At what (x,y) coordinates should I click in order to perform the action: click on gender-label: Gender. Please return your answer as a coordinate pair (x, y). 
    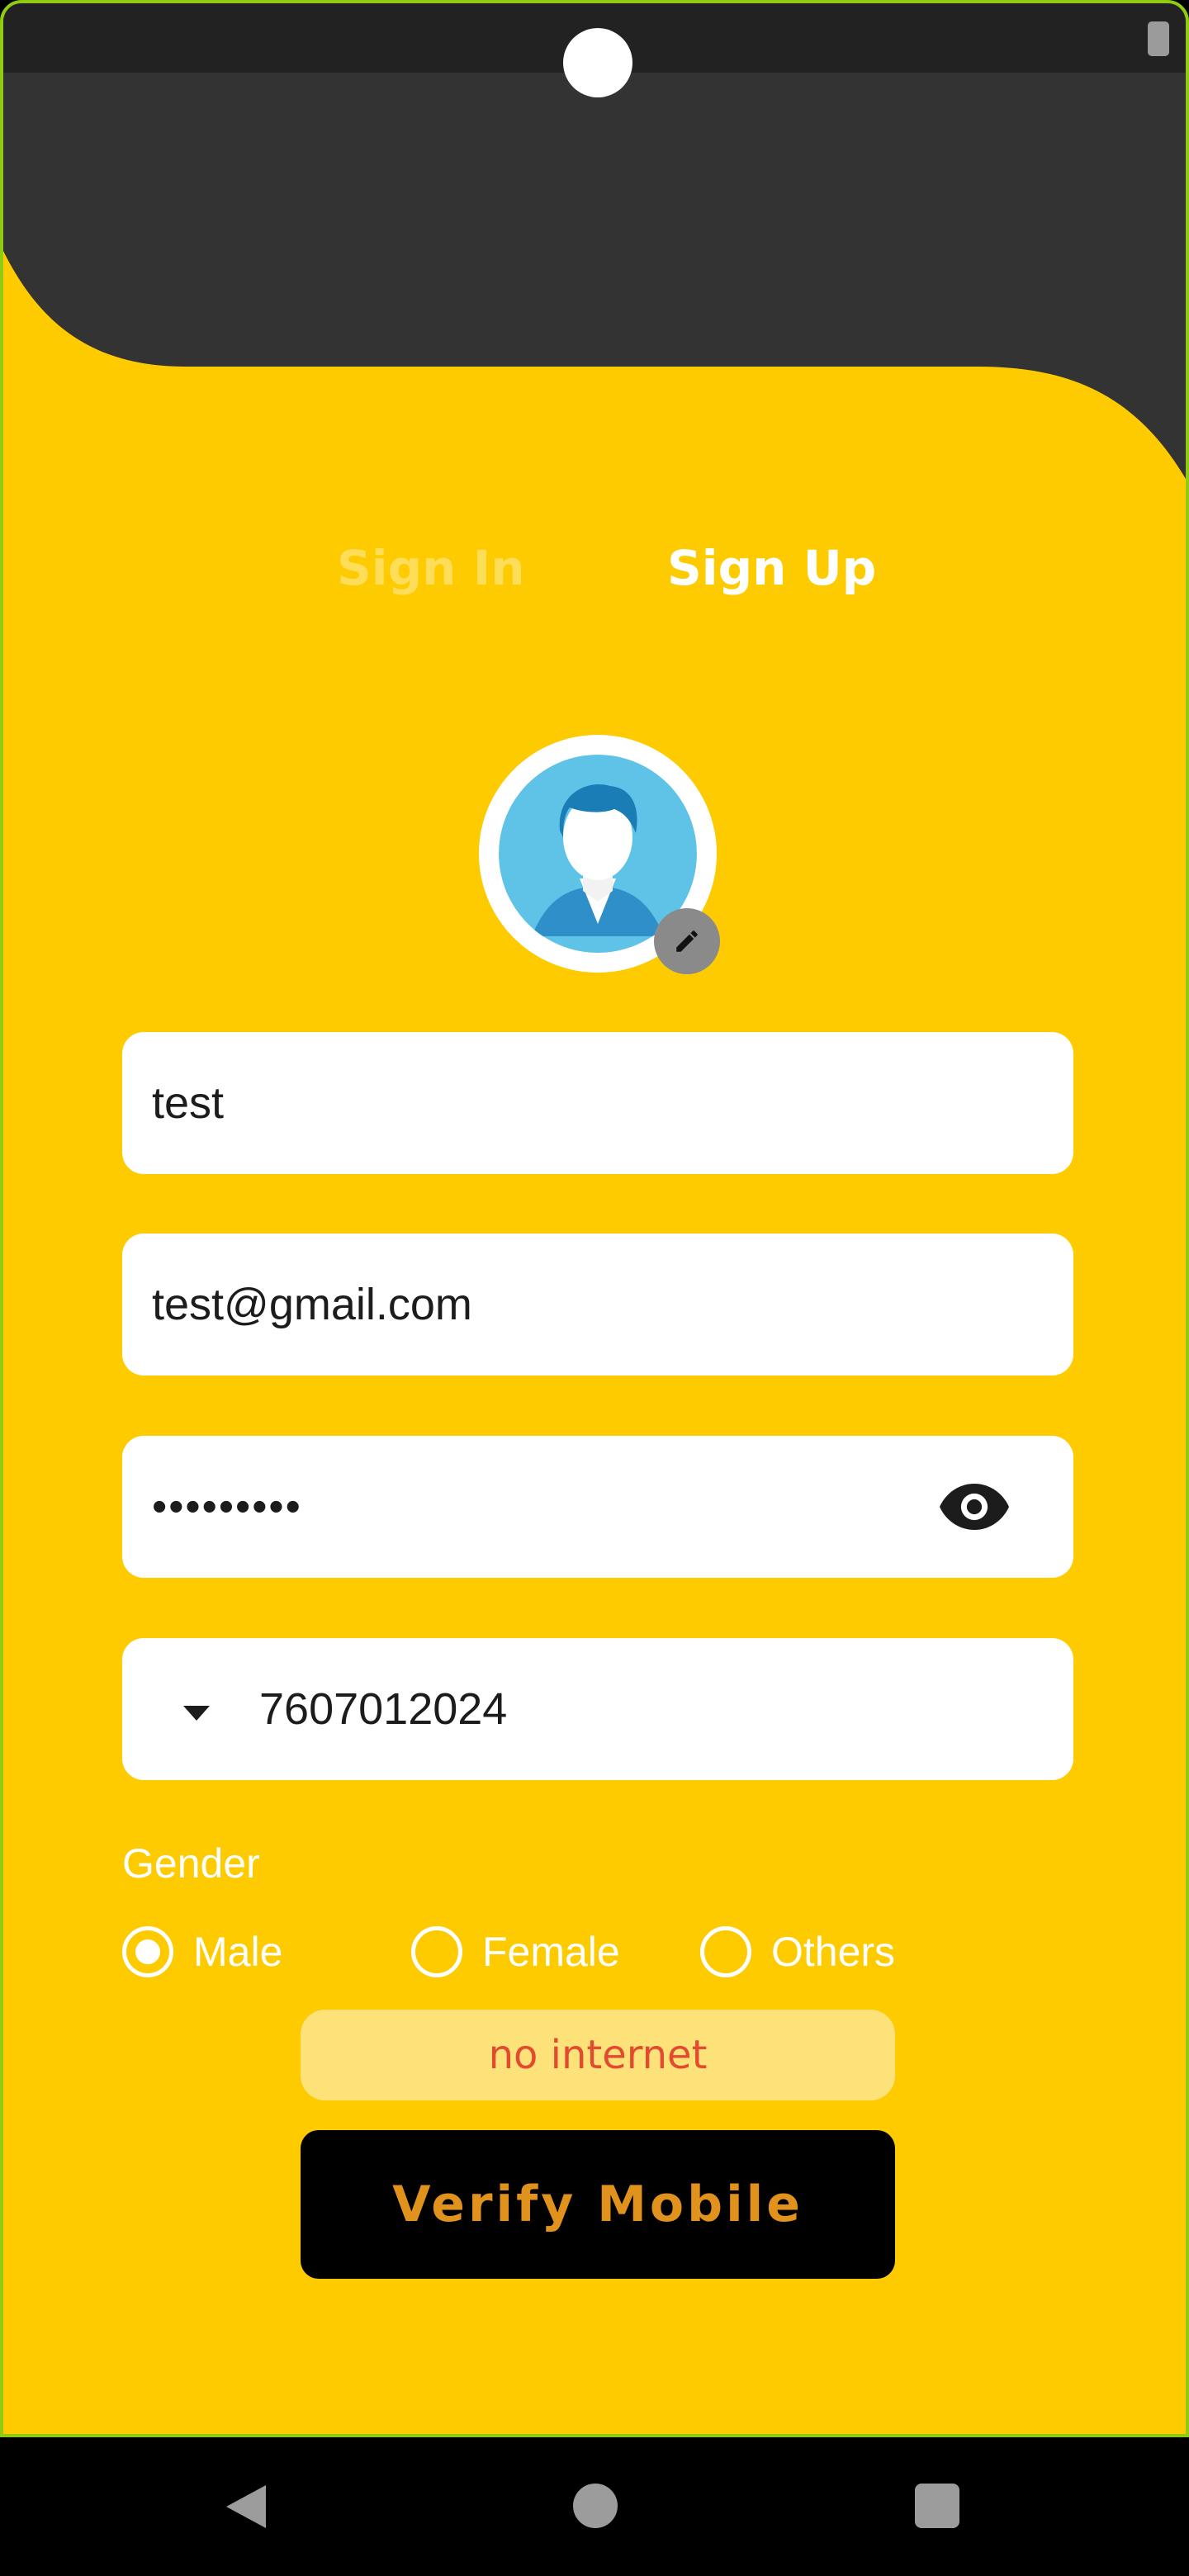
    Looking at the image, I should click on (191, 1863).